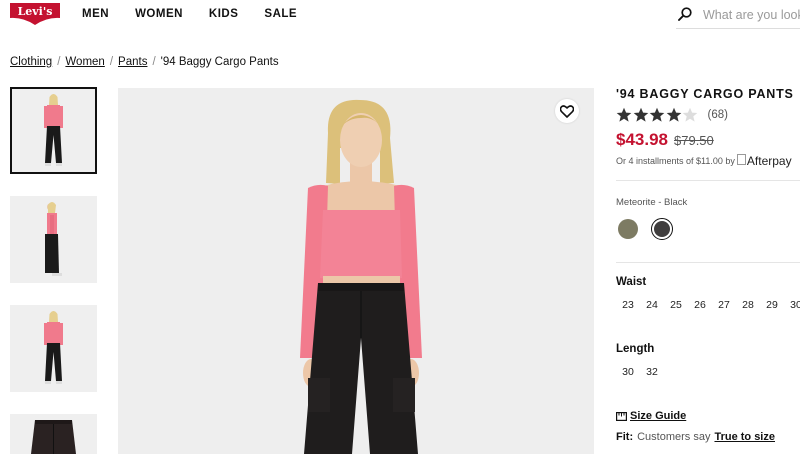 The image size is (800, 454). What do you see at coordinates (53, 434) in the screenshot?
I see `thumbnail-product-flat` at bounding box center [53, 434].